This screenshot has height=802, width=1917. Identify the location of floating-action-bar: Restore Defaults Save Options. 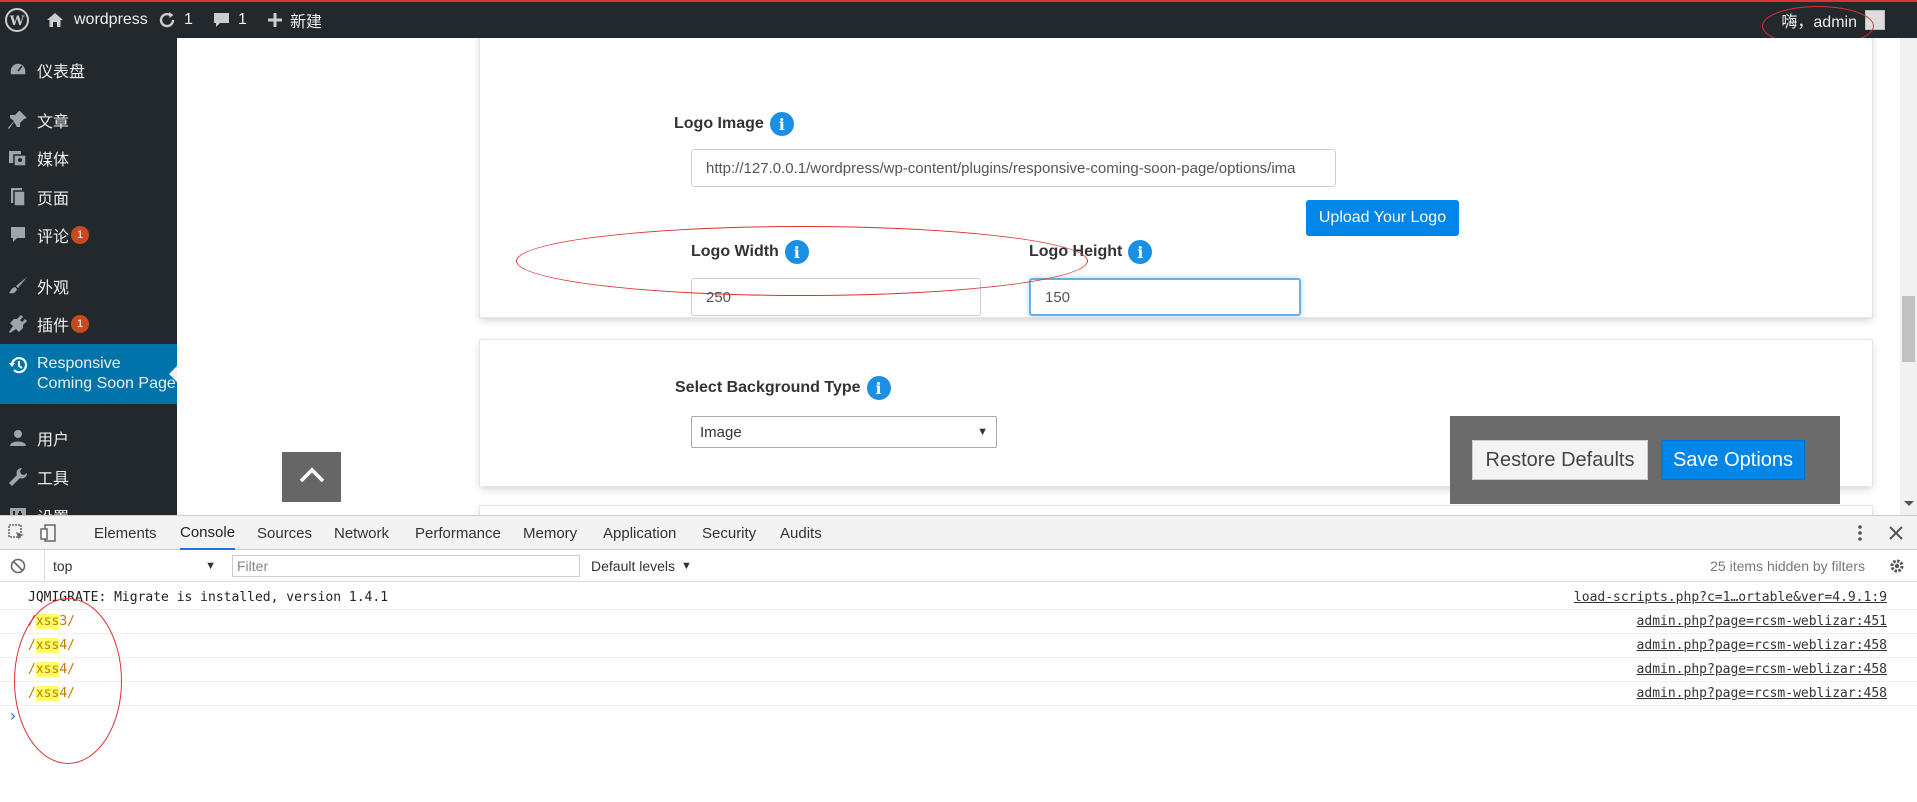
(1645, 460).